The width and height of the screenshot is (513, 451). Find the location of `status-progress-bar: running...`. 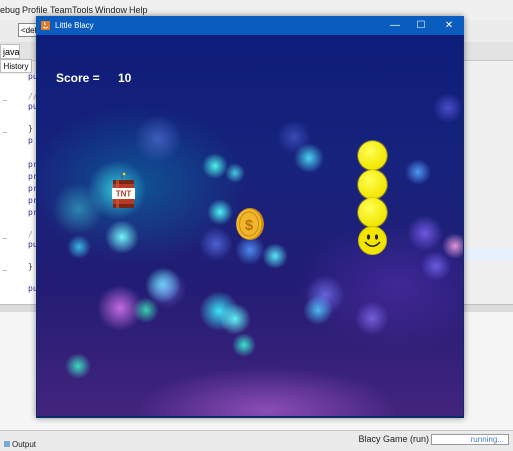

status-progress-bar: running... is located at coordinates (470, 439).